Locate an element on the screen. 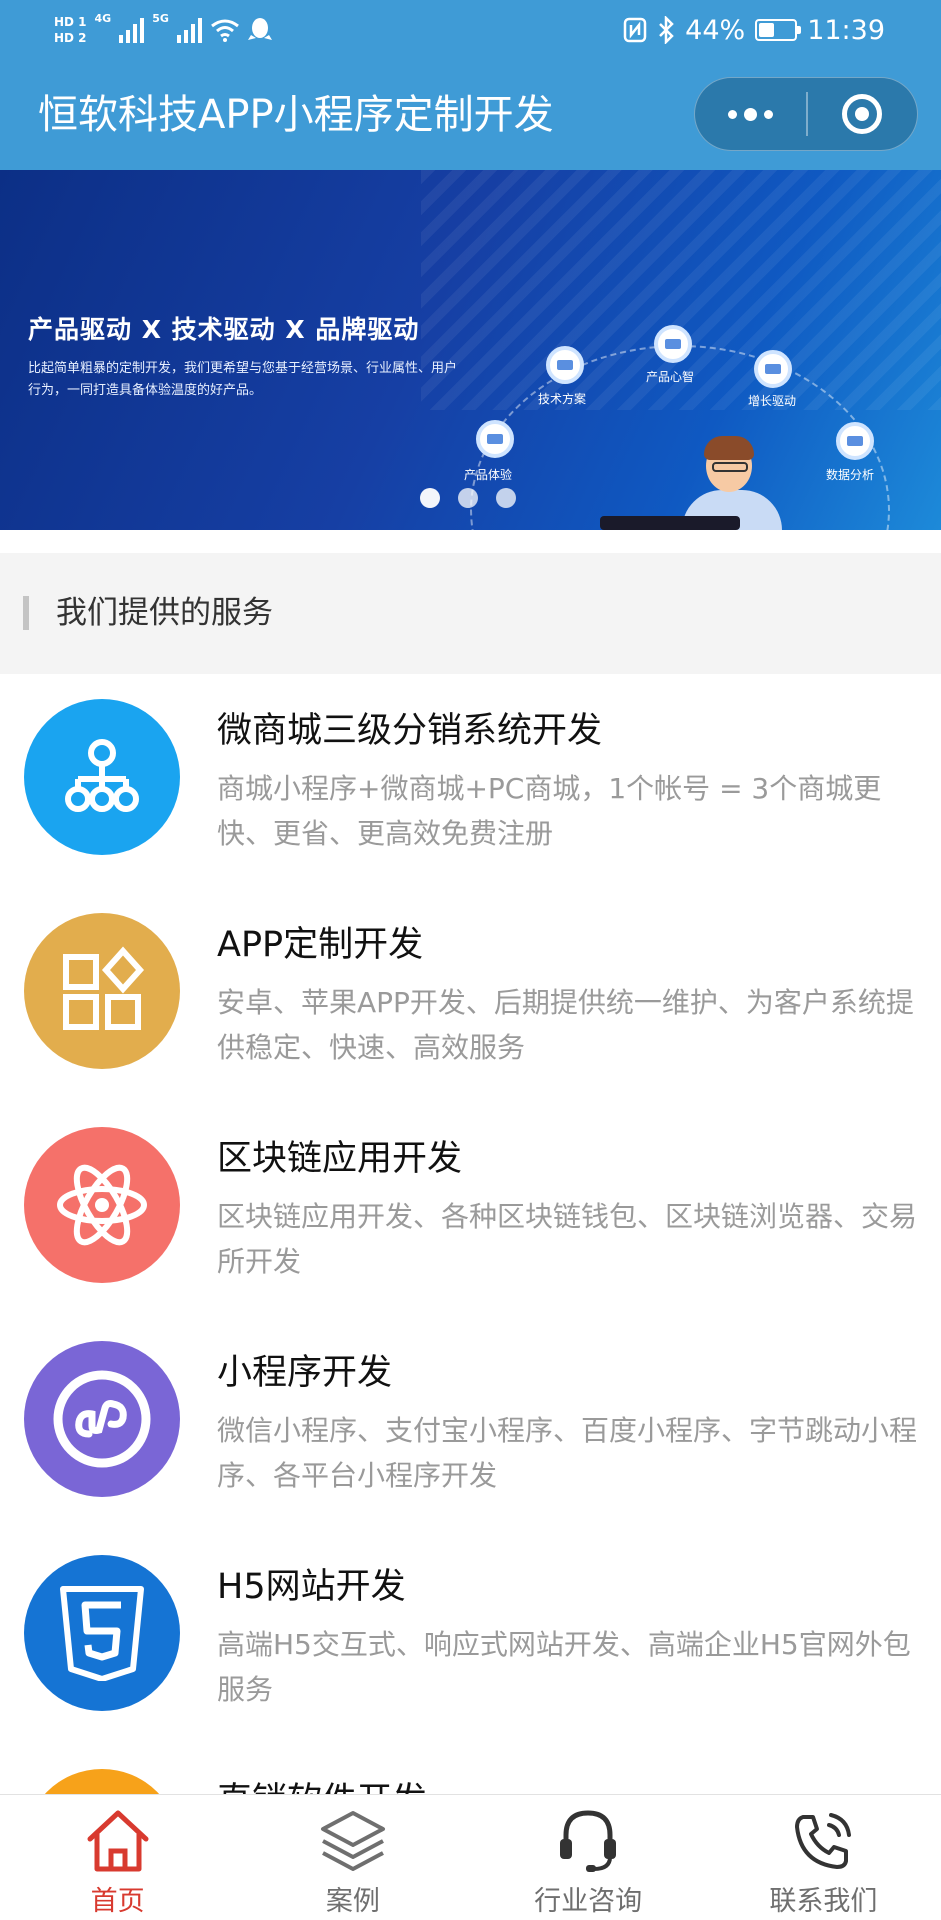 The width and height of the screenshot is (941, 1920). signal1-label: 4G is located at coordinates (103, 18).